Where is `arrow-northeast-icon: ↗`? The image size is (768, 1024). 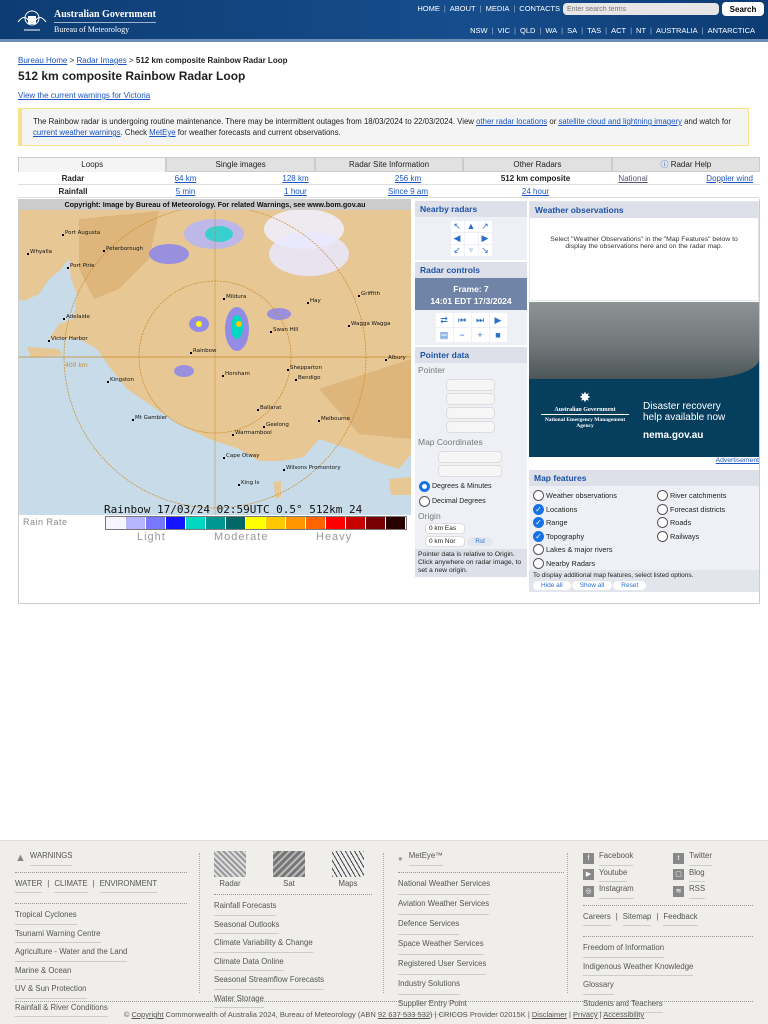
arrow-northeast-icon: ↗ is located at coordinates (485, 226).